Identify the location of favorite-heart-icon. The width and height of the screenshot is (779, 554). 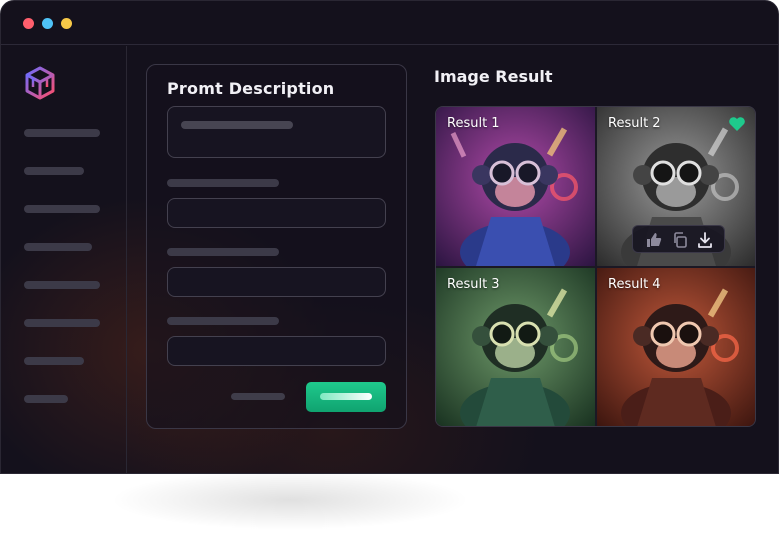
(737, 124).